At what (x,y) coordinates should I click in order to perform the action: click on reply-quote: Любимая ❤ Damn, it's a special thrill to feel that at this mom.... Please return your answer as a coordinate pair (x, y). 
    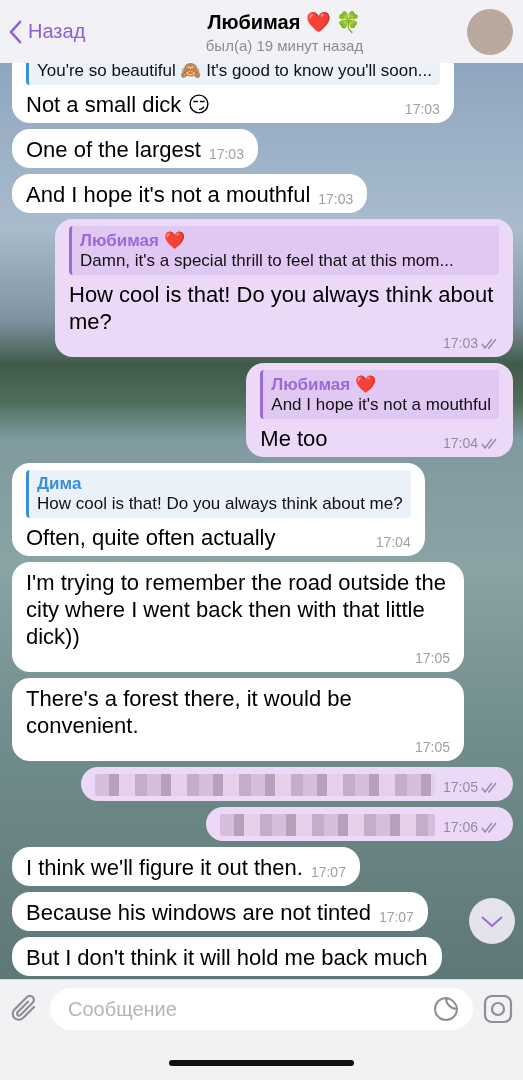
    Looking at the image, I should click on (284, 250).